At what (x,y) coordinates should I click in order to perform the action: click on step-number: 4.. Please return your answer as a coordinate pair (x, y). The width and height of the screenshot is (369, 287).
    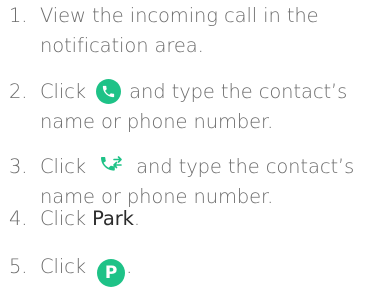
    Looking at the image, I should click on (18, 218).